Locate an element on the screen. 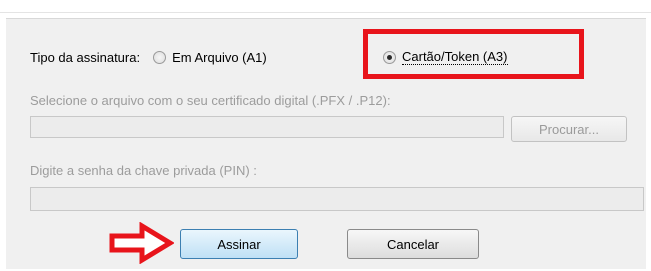 The image size is (651, 271). arrow-right-icon is located at coordinates (141, 243).